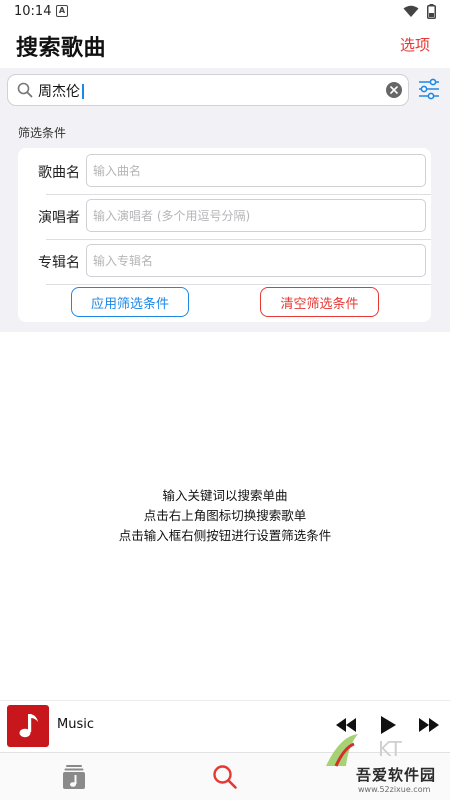 This screenshot has width=450, height=800. I want to click on search-box, so click(208, 90).